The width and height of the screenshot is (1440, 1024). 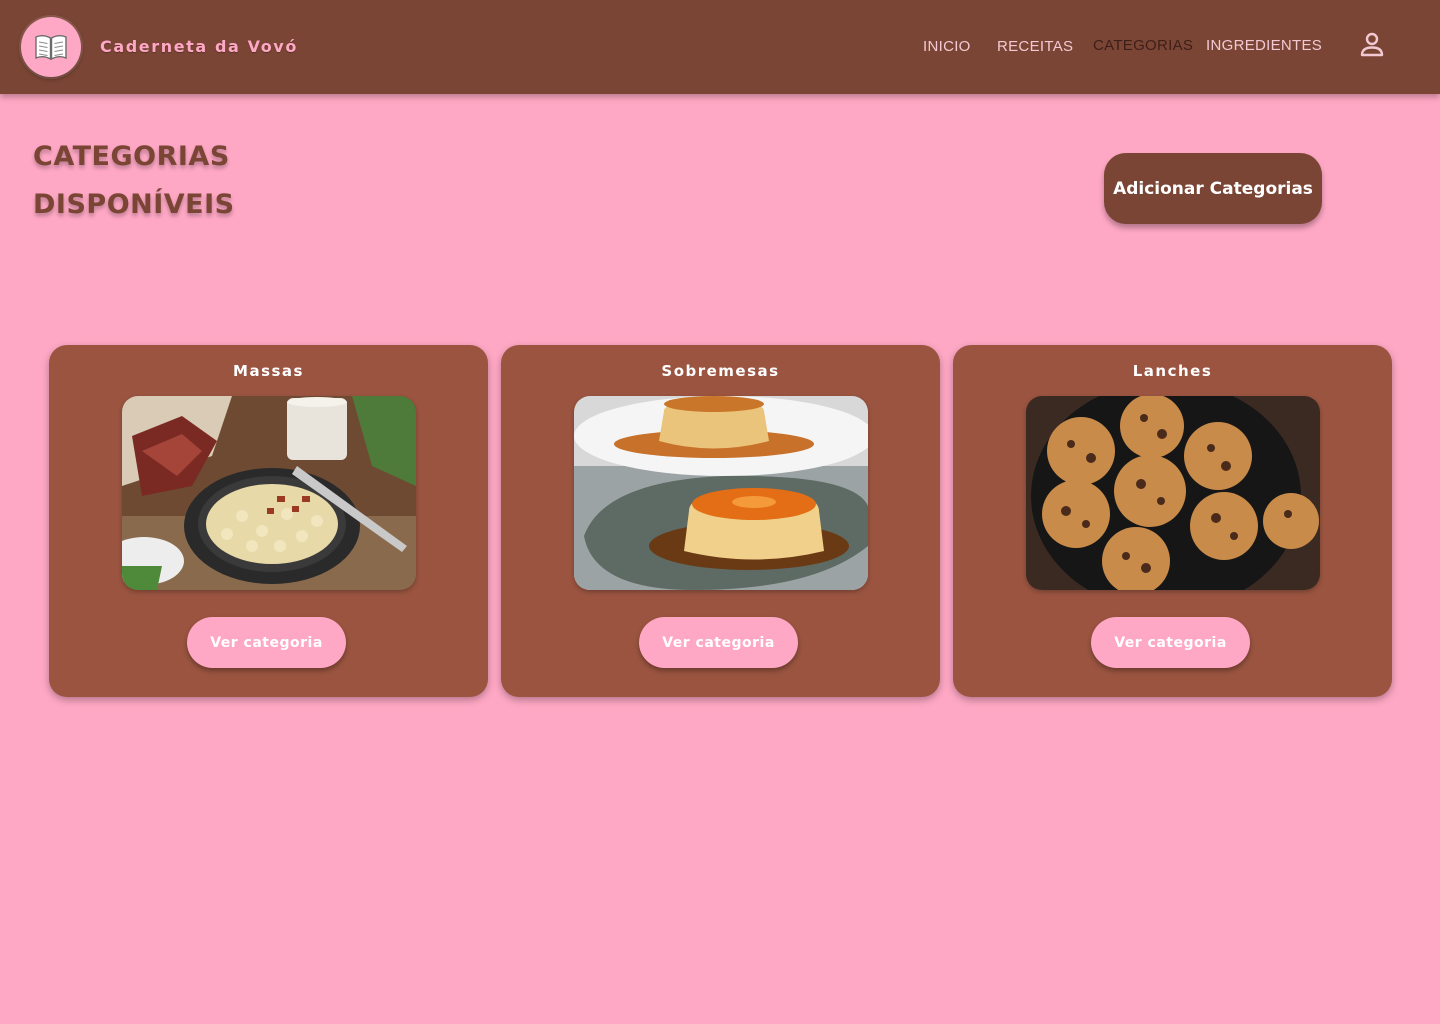 What do you see at coordinates (721, 493) in the screenshot?
I see `flan-pudding-photo` at bounding box center [721, 493].